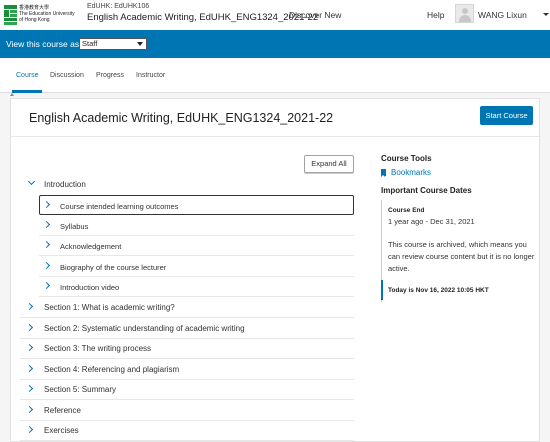 This screenshot has height=442, width=550. I want to click on today-marker, so click(381, 290).